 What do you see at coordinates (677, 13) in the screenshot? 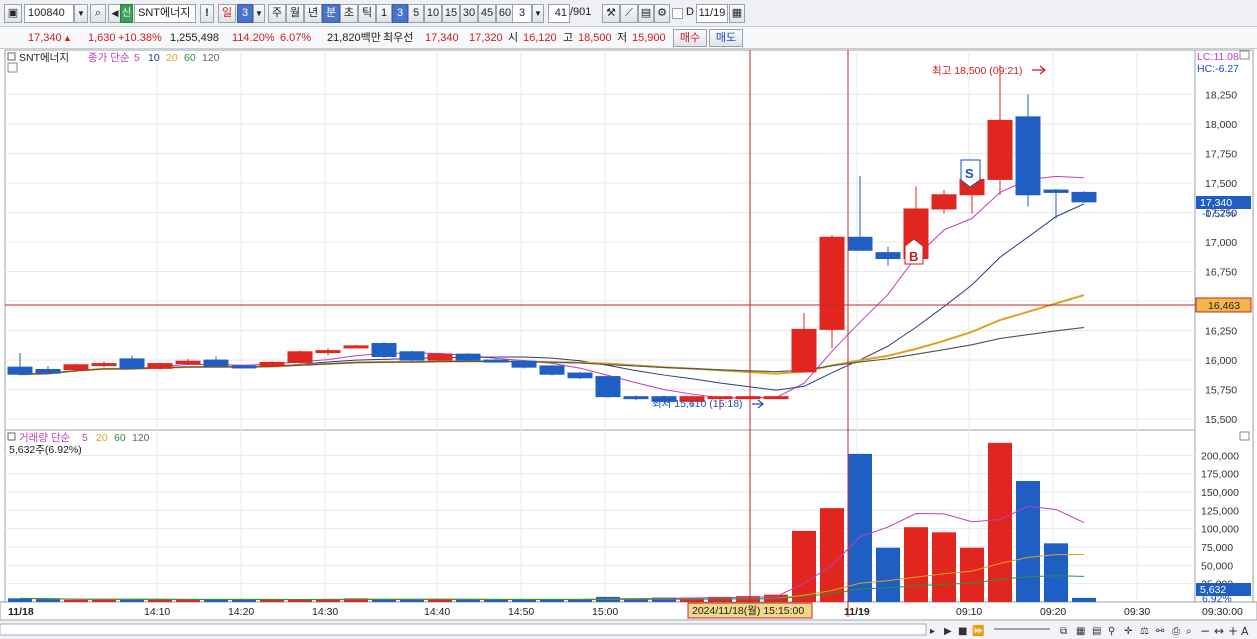
I see `d-checkbox` at bounding box center [677, 13].